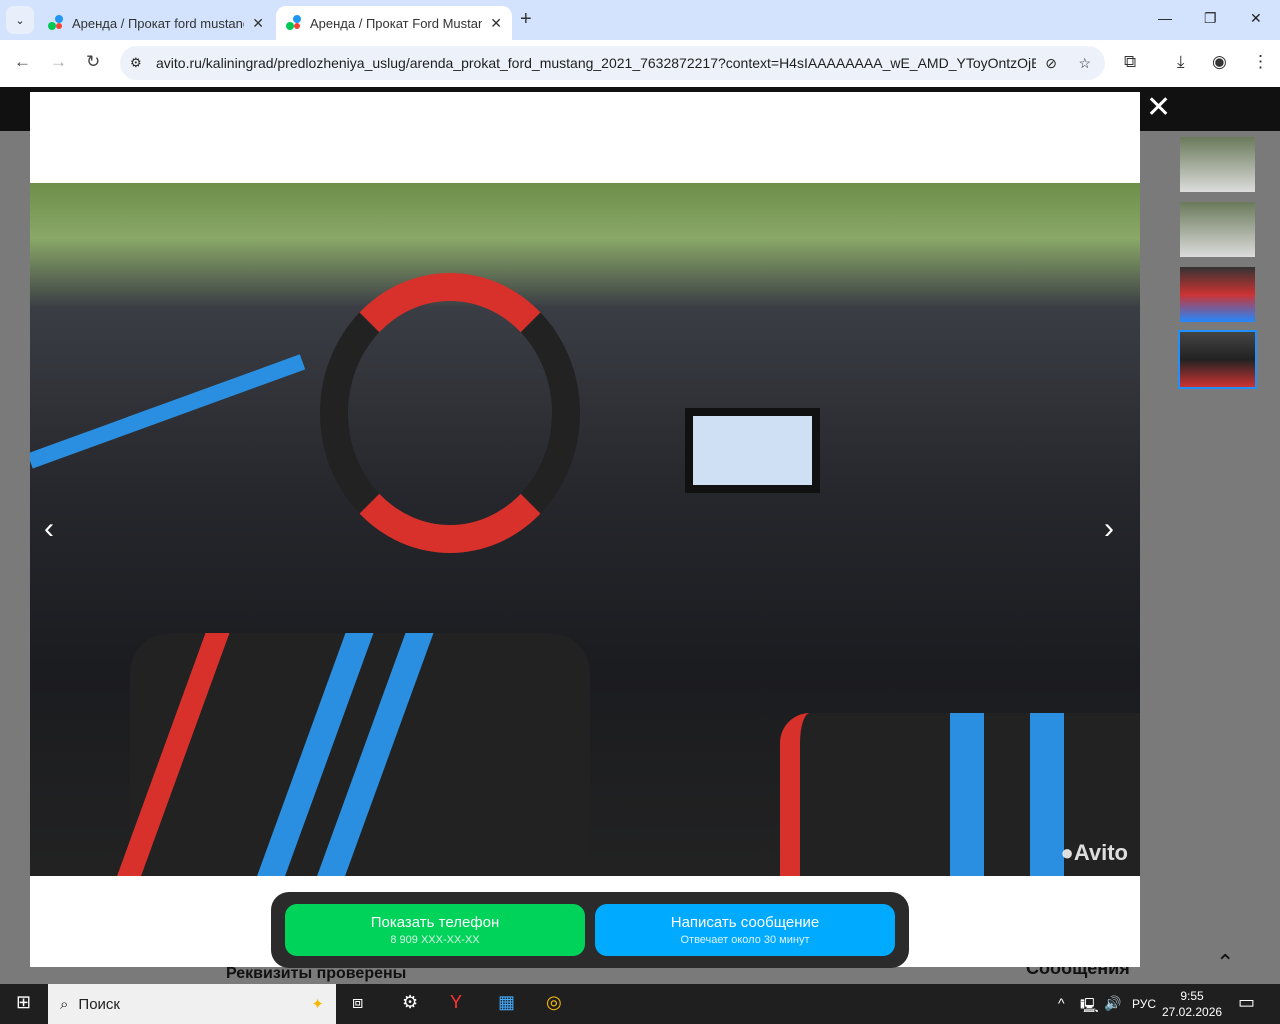 The width and height of the screenshot is (1280, 1024). I want to click on clock: 9:55 27.02.2026, so click(1192, 1004).